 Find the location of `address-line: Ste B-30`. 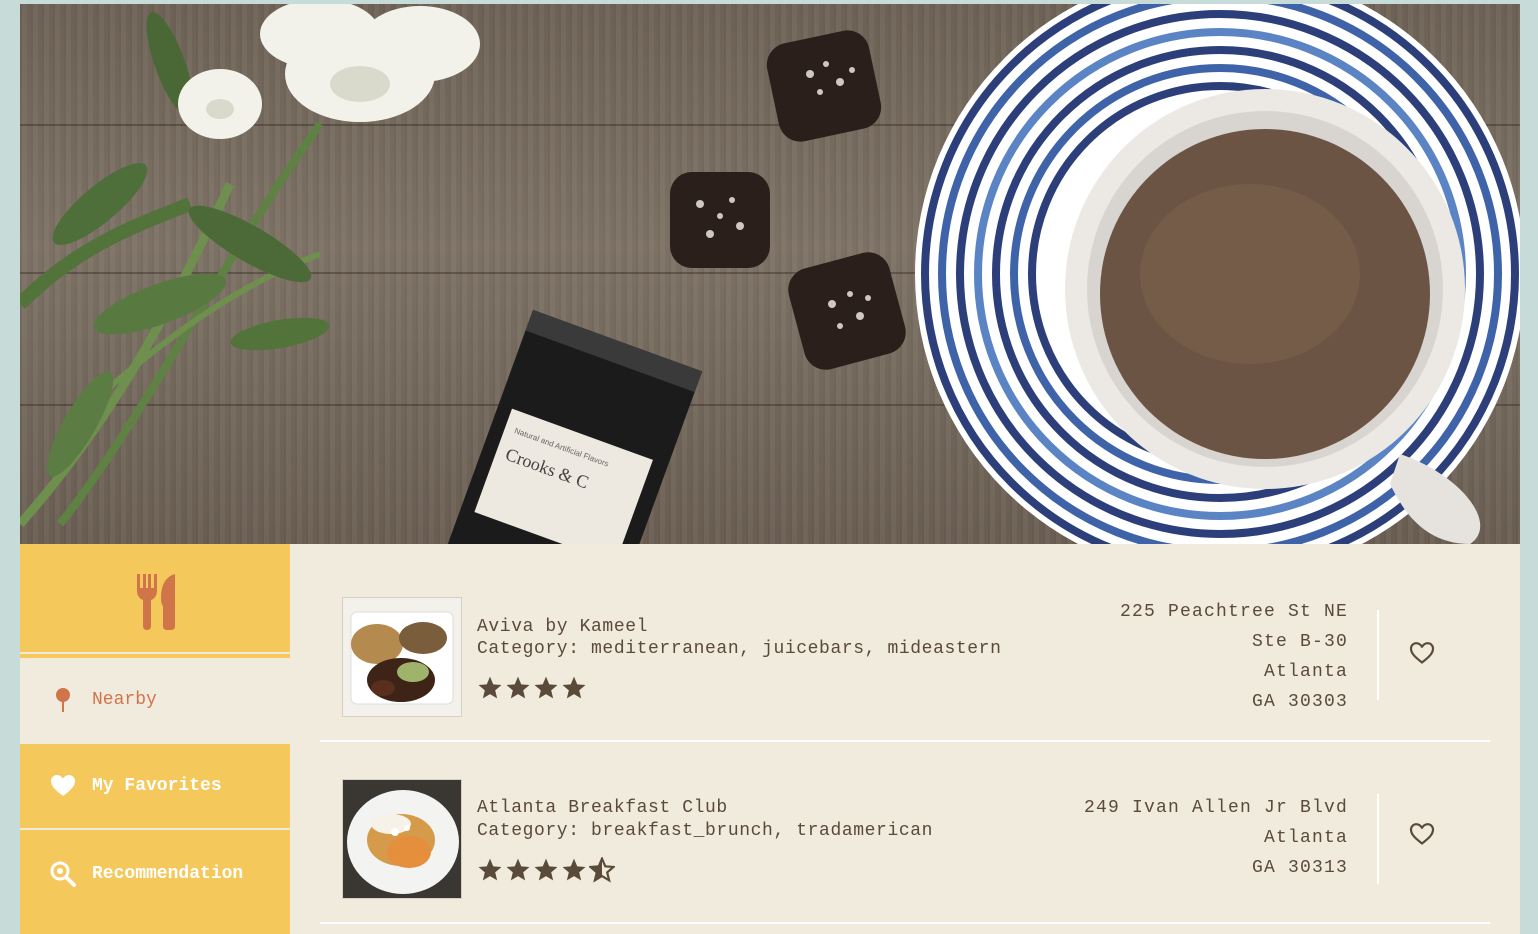

address-line: Ste B-30 is located at coordinates (1299, 642).